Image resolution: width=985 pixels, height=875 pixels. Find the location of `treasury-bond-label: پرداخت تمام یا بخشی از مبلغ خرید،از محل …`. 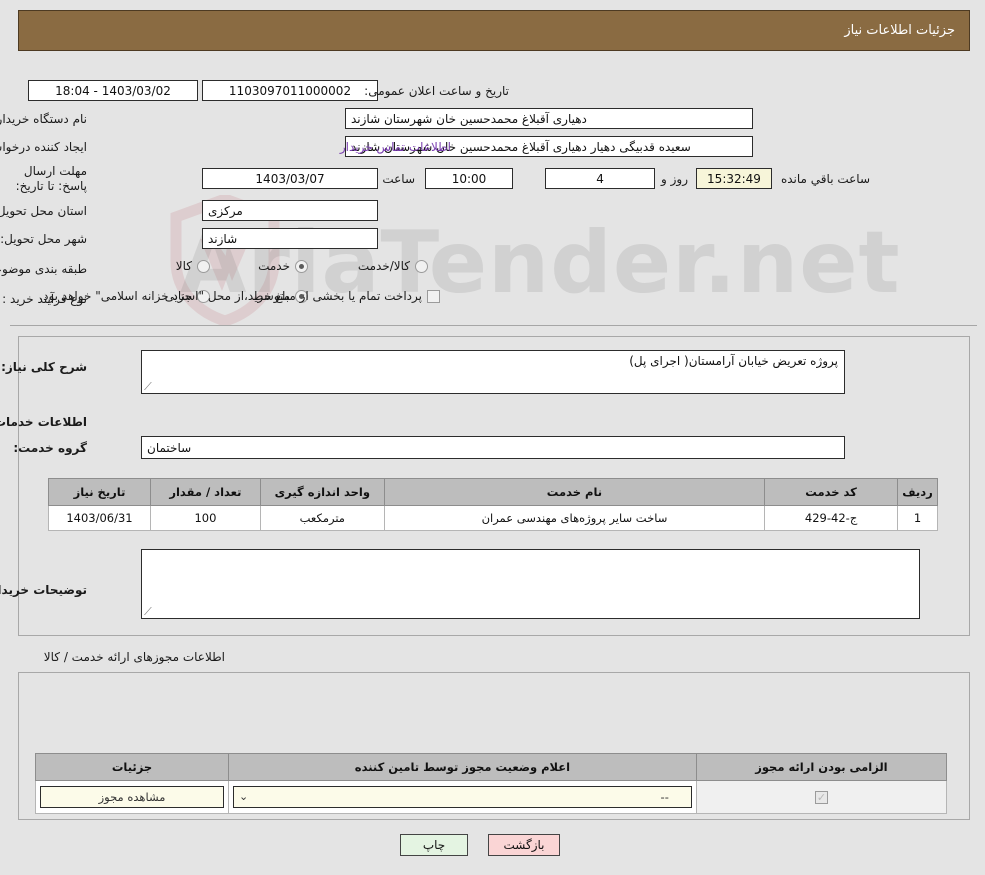

treasury-bond-label: پرداخت تمام یا بخشی از مبلغ خرید،از محل … is located at coordinates (230, 296).